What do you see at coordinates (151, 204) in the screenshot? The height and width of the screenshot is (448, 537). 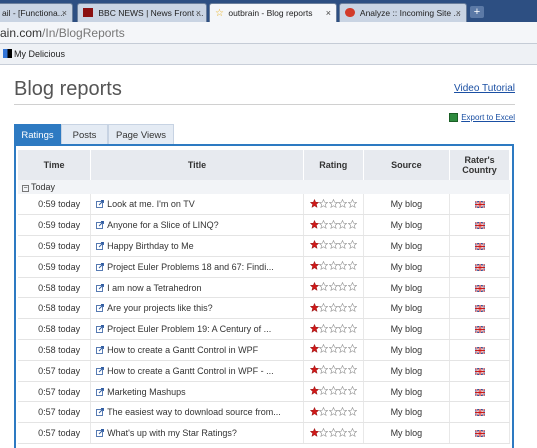 I see `post-title-link: Look at me. I'm on TV` at bounding box center [151, 204].